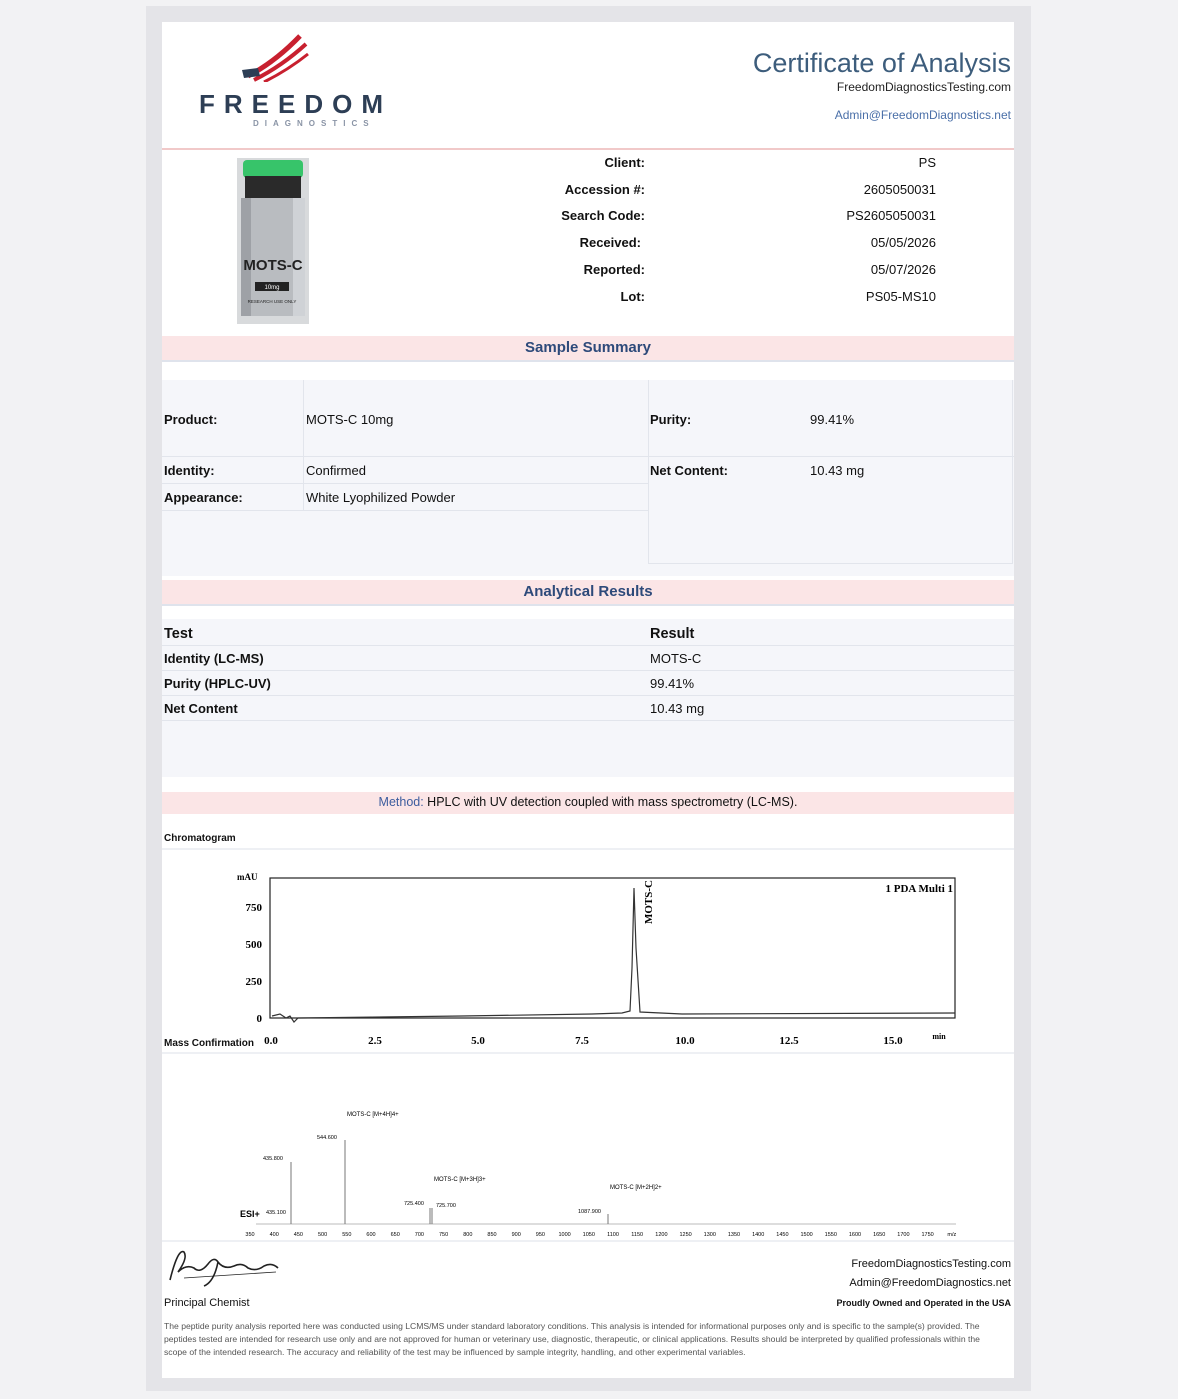 This screenshot has width=1178, height=1399. I want to click on net-content-label: Net Content:, so click(689, 470).